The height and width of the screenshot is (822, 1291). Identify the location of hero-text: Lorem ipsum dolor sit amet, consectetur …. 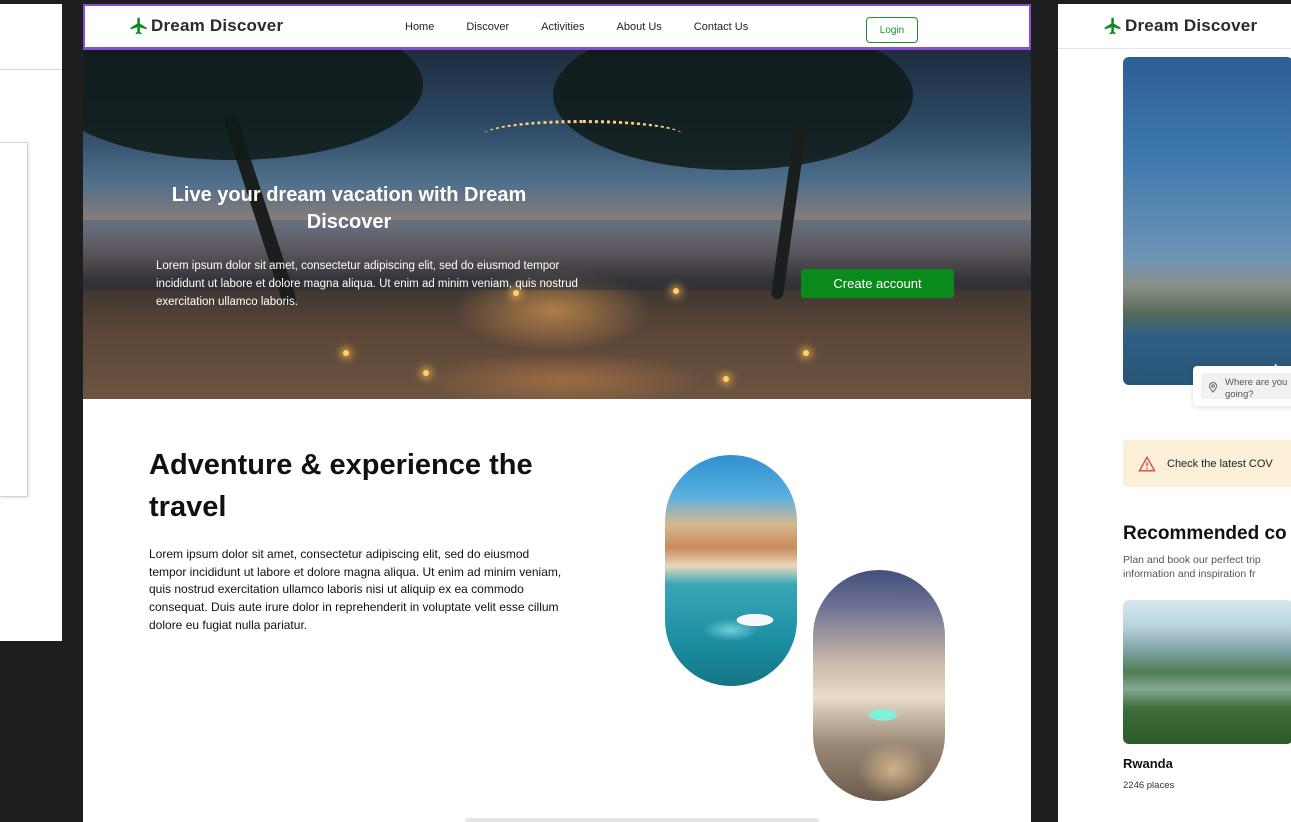
(367, 284).